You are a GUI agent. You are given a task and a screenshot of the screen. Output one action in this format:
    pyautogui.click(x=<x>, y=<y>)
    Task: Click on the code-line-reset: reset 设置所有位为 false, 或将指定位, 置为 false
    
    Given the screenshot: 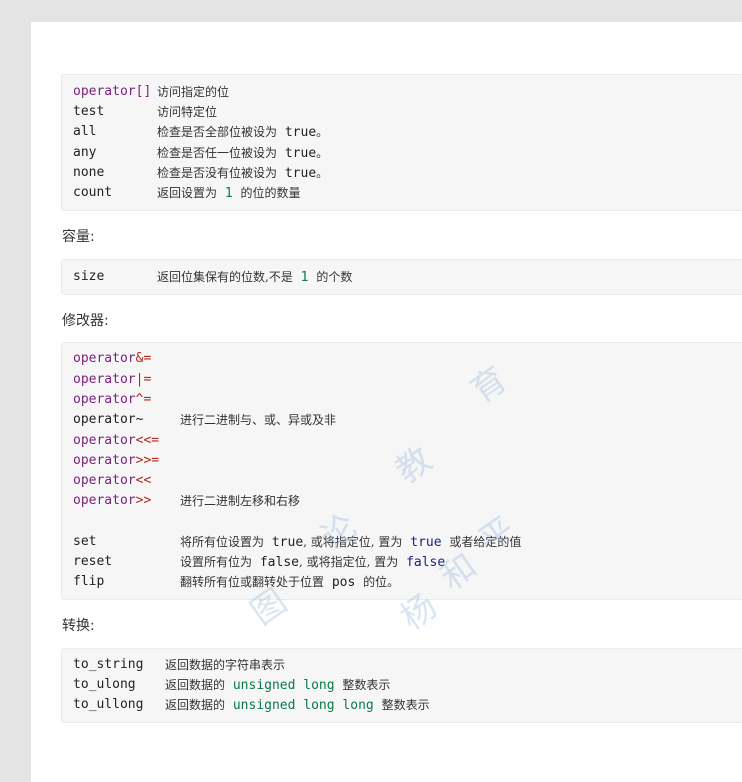 What is the action you would take?
    pyautogui.click(x=259, y=562)
    